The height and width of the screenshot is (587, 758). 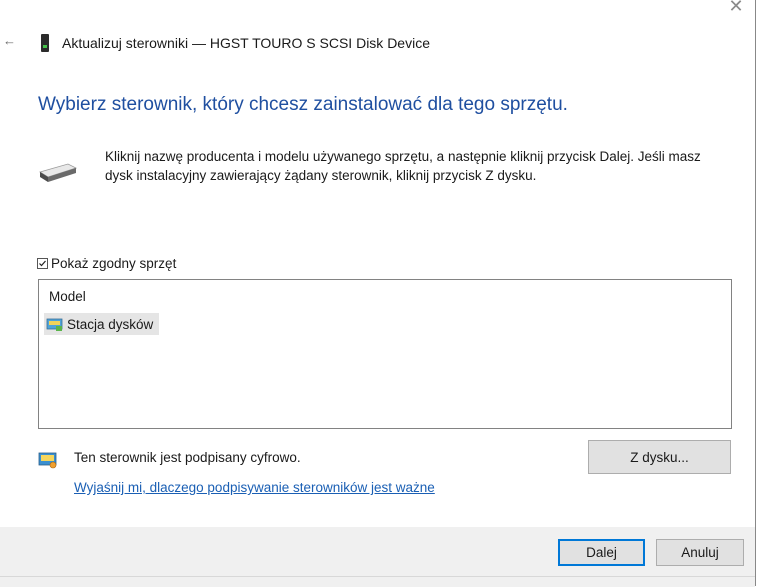 I want to click on close-icon: ✕, so click(x=736, y=7).